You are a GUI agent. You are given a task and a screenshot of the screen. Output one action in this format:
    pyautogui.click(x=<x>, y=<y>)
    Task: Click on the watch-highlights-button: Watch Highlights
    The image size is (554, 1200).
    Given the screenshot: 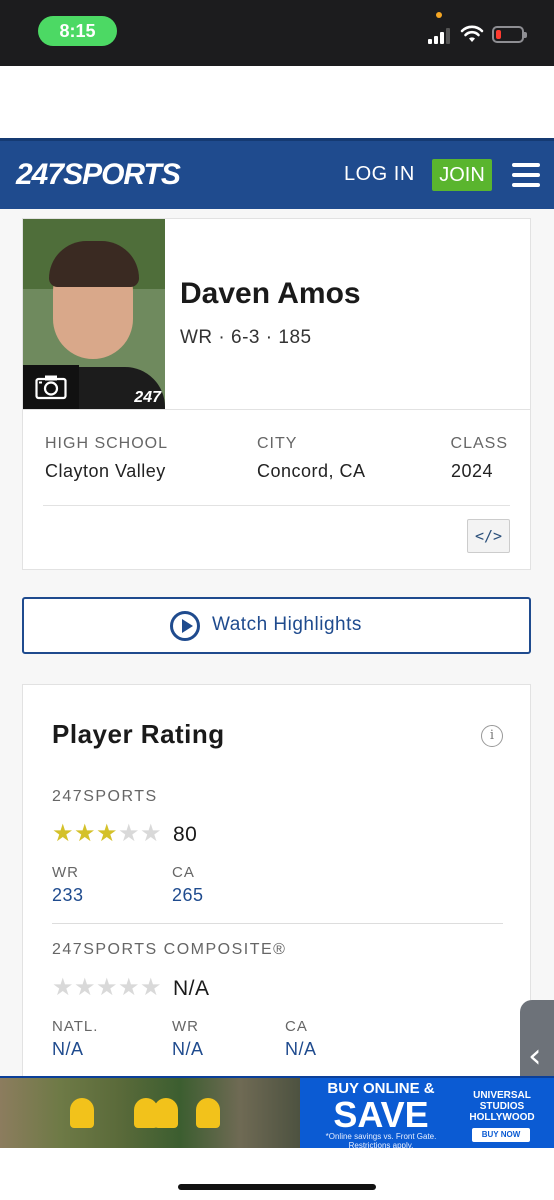 What is the action you would take?
    pyautogui.click(x=276, y=625)
    